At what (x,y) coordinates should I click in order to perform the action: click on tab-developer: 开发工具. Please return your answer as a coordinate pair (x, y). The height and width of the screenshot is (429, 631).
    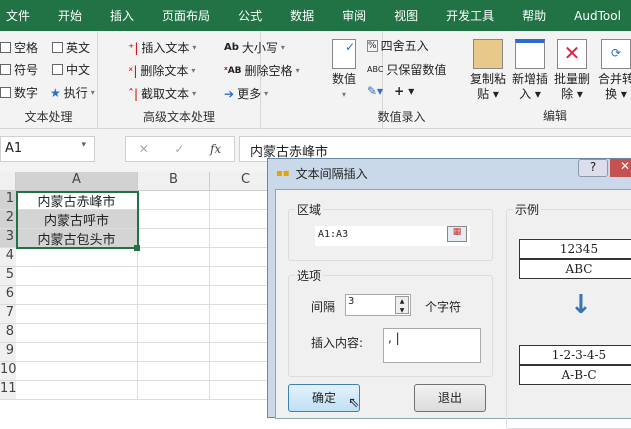
    Looking at the image, I should click on (467, 15).